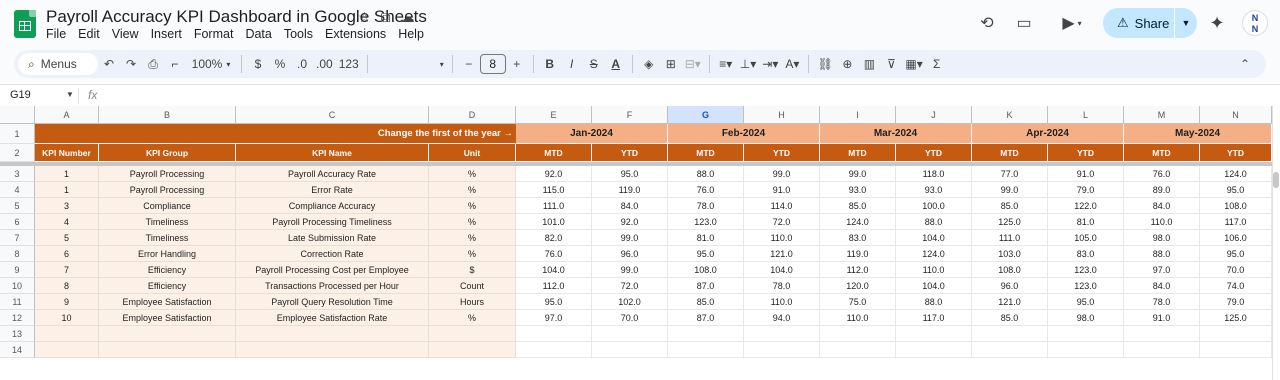  I want to click on font-family-select: ▾, so click(410, 64).